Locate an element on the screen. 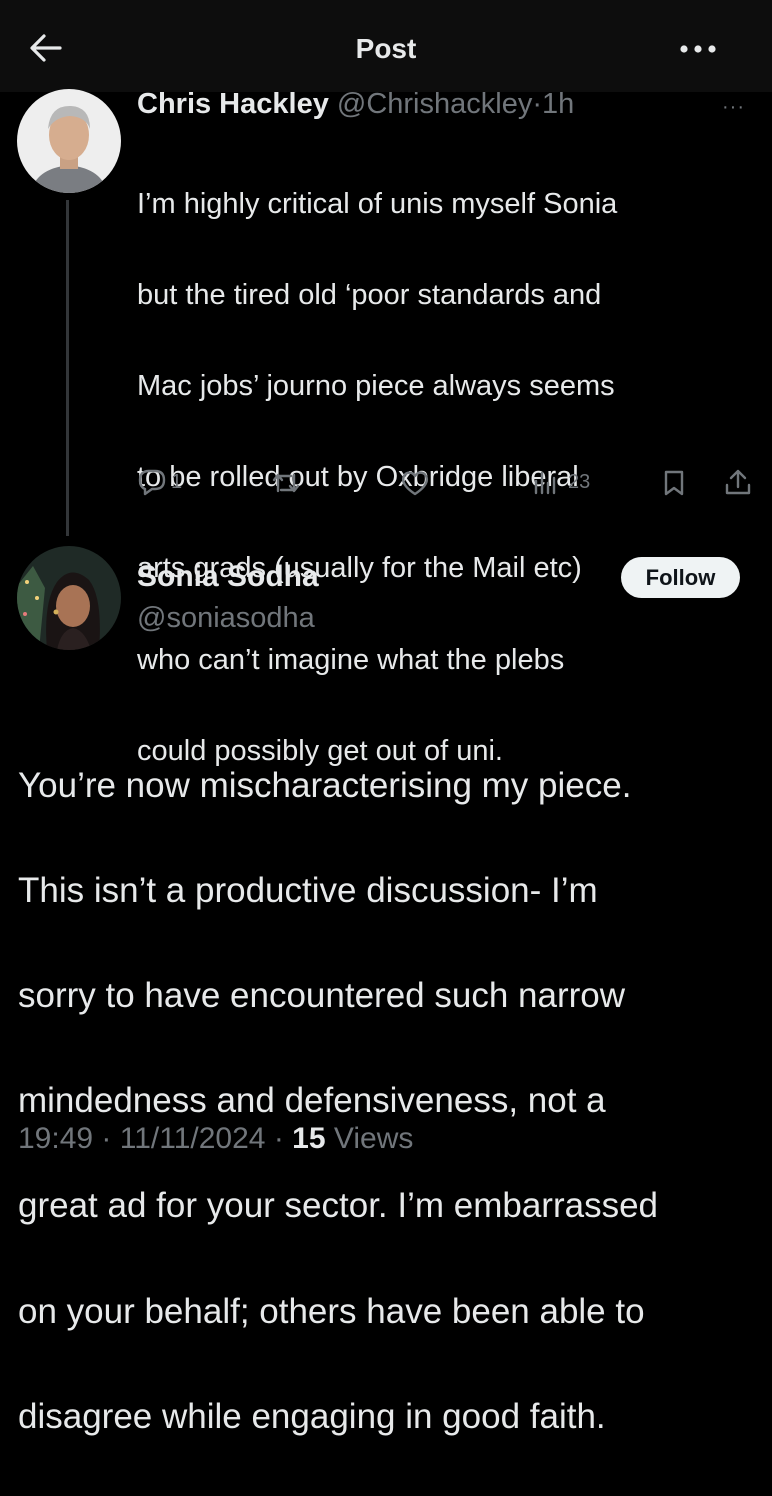 The width and height of the screenshot is (772, 1496). author-name: Sonia Sodha is located at coordinates (228, 577).